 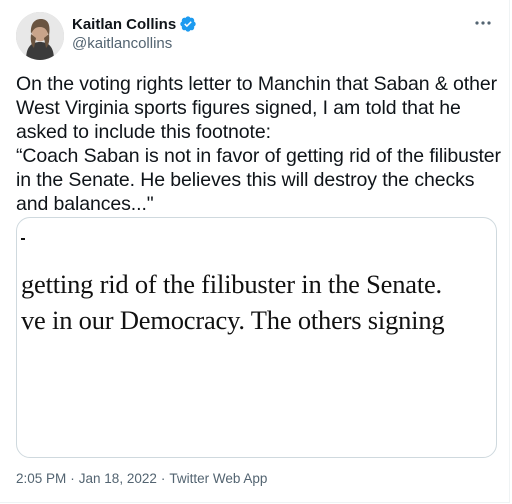 I want to click on tweet-metadata: 2:05 PM · Jan 18, 2022 · Twitter Web App, so click(x=141, y=478).